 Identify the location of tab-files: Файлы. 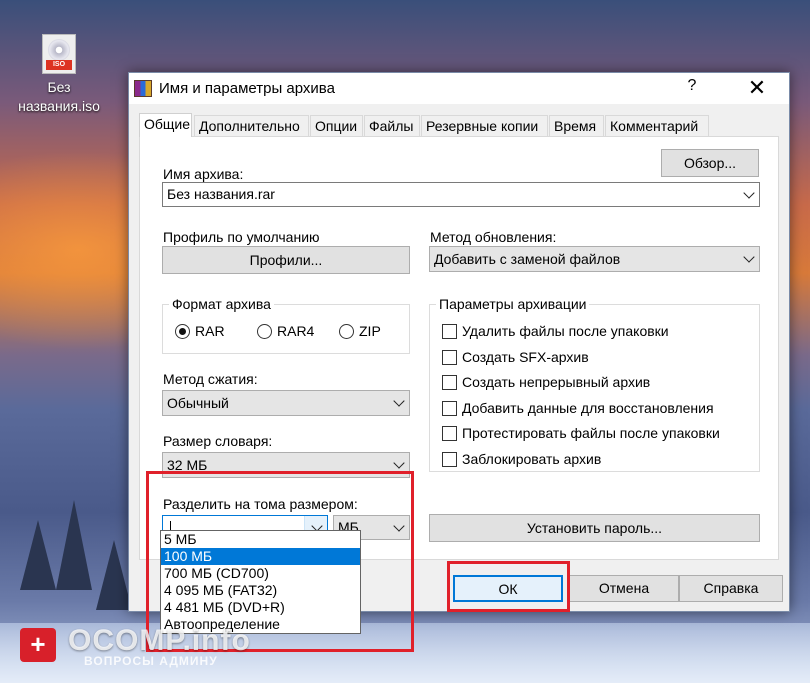
(392, 125).